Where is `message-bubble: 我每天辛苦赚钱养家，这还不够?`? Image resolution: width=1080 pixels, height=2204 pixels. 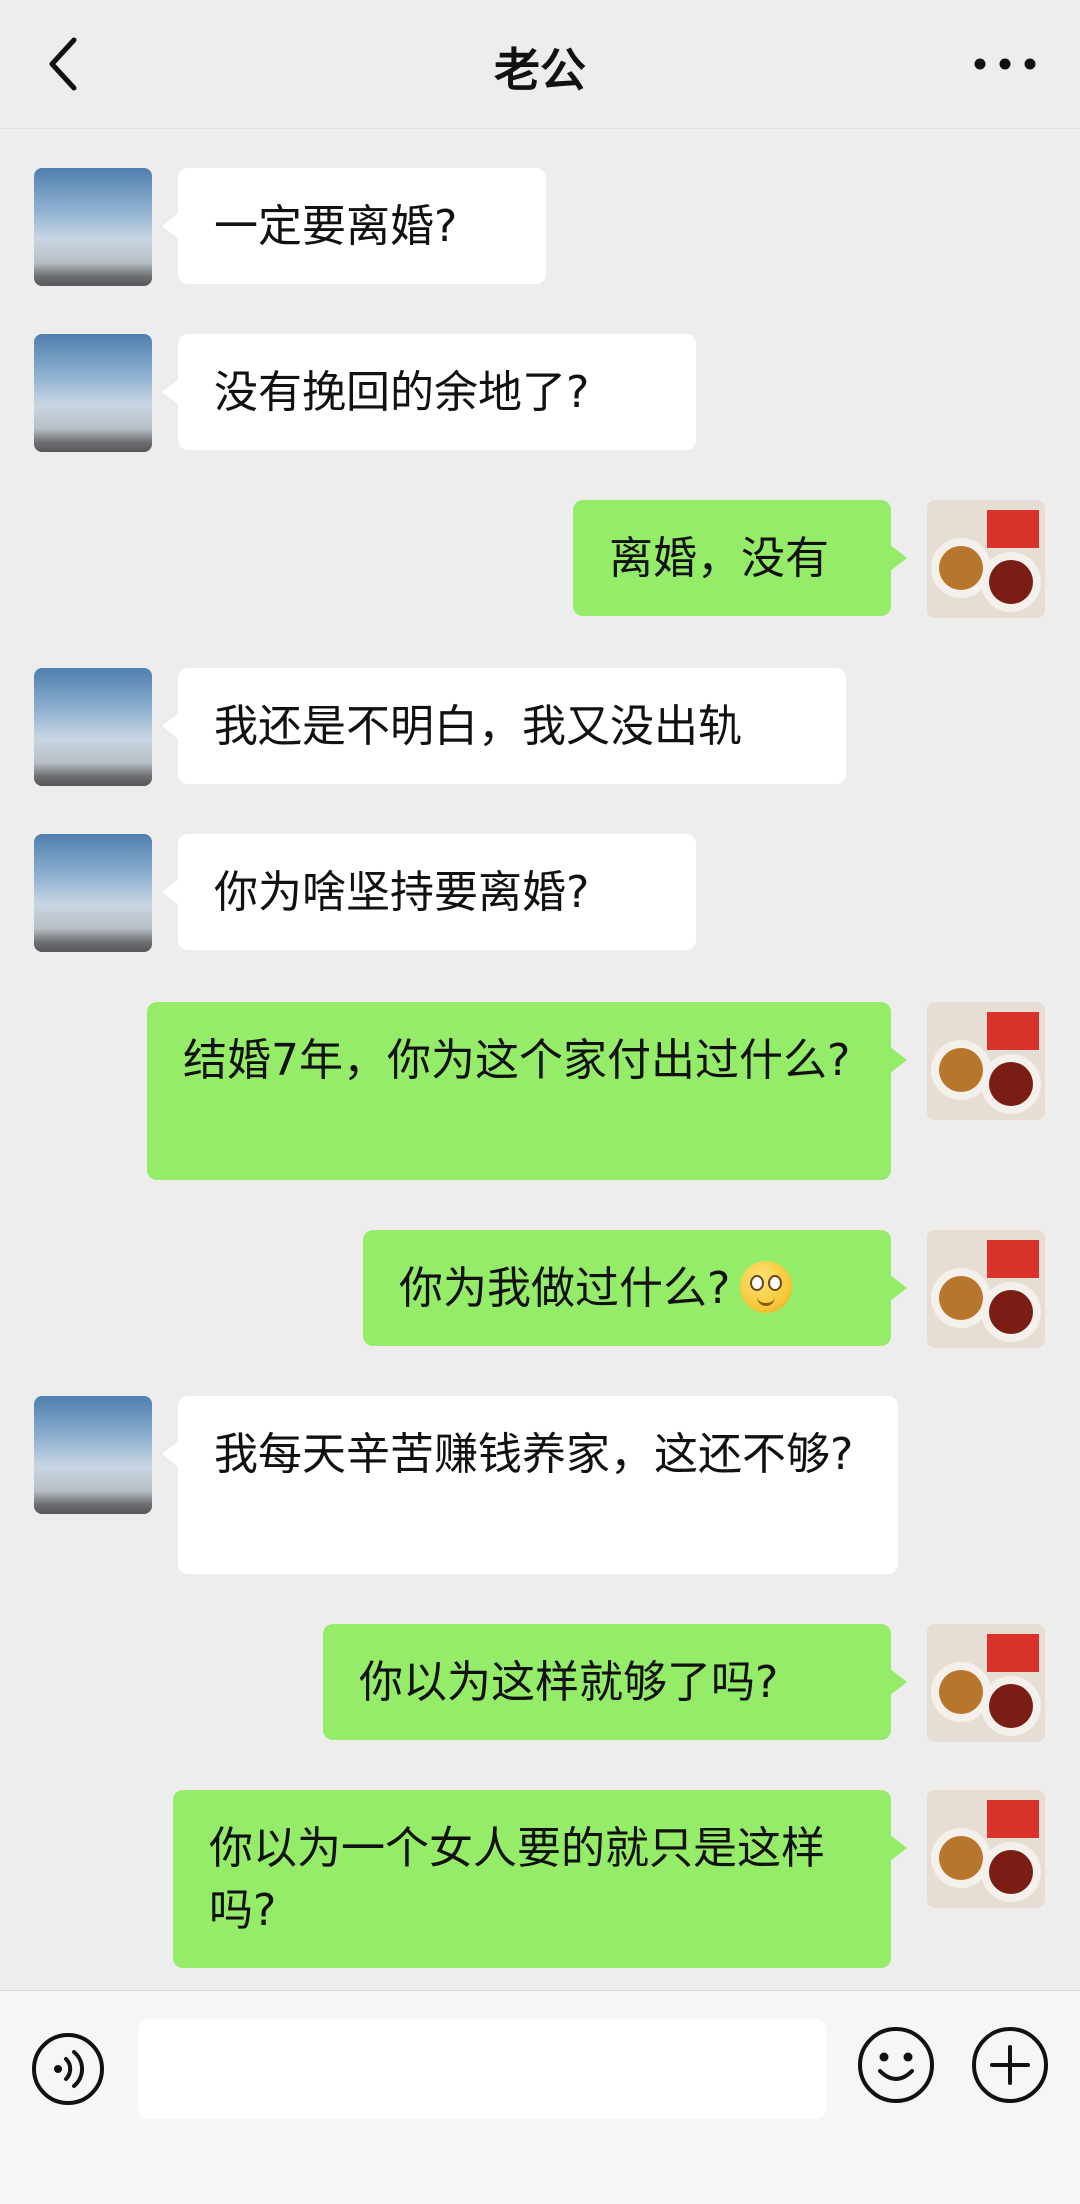
message-bubble: 我每天辛苦赚钱养家，这还不够? is located at coordinates (530, 1485).